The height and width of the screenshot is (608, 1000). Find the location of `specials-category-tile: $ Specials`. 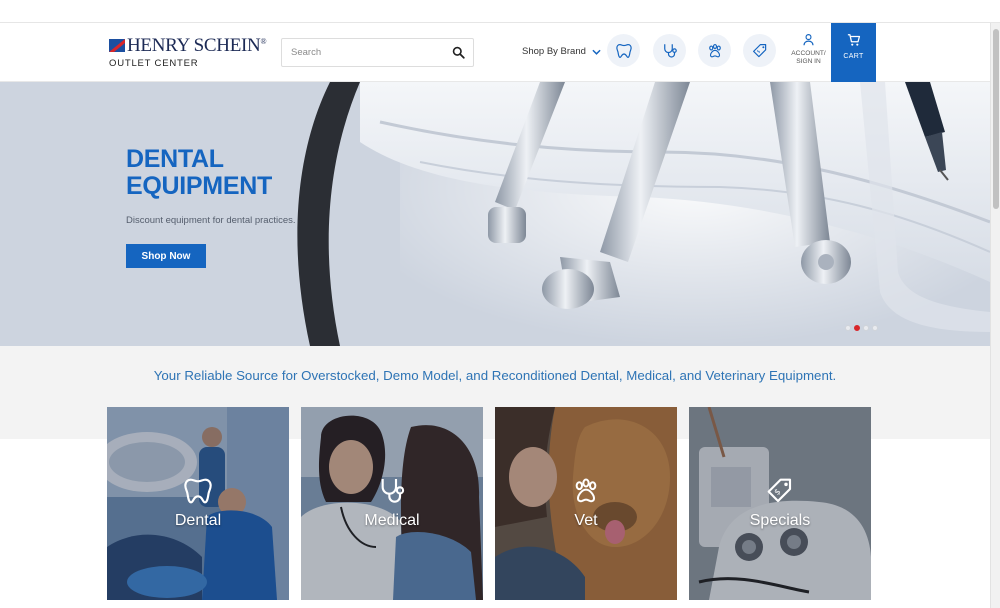

specials-category-tile: $ Specials is located at coordinates (780, 503).